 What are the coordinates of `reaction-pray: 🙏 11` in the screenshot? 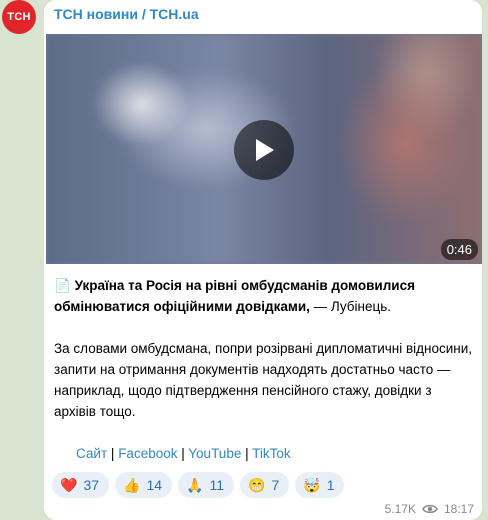 It's located at (206, 485).